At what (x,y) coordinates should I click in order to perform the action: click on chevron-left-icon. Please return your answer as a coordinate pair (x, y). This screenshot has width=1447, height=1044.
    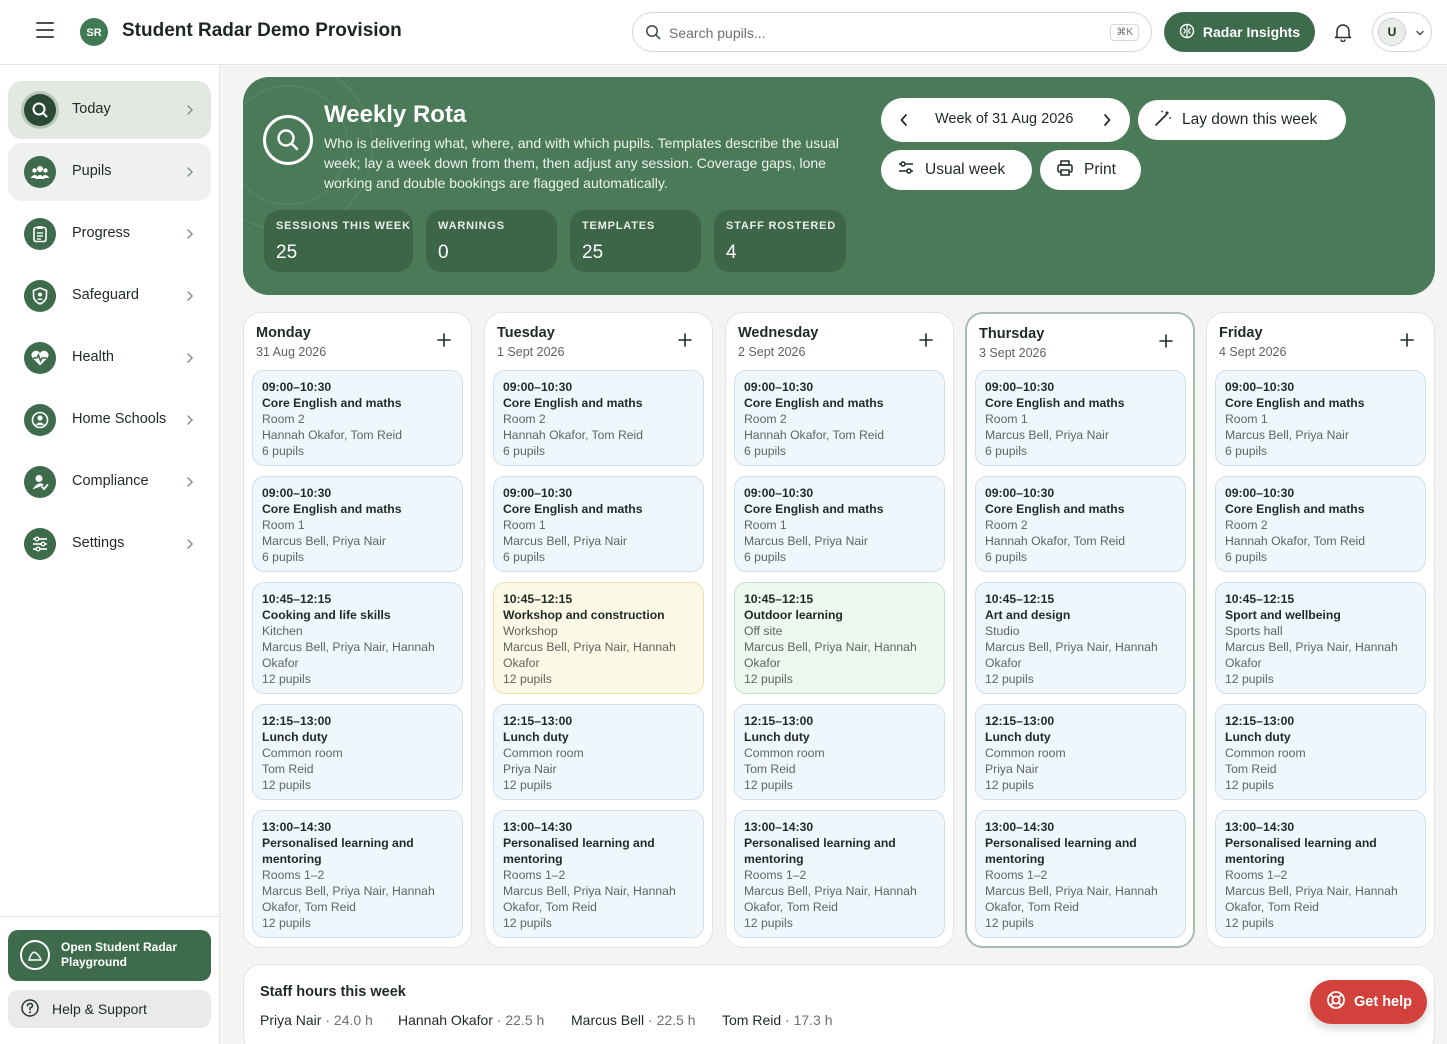
    Looking at the image, I should click on (904, 122).